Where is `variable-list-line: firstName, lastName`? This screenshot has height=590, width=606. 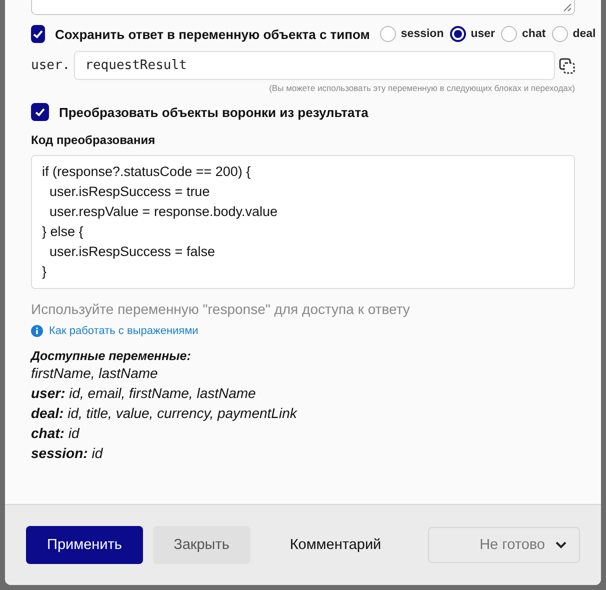 variable-list-line: firstName, lastName is located at coordinates (95, 373).